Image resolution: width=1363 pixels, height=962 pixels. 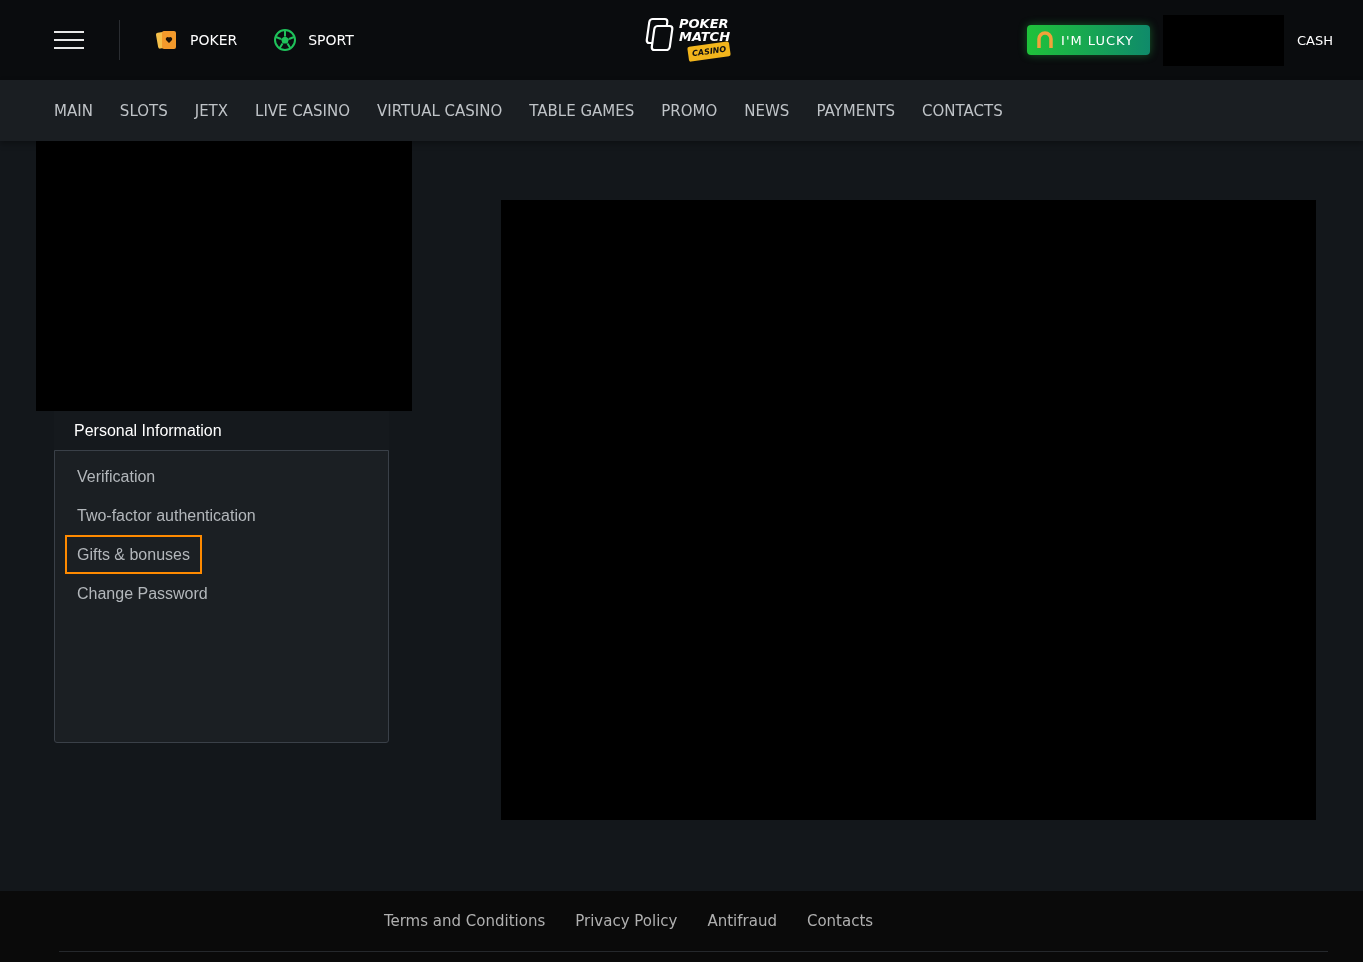 I want to click on cash-link: CASH, so click(x=1315, y=40).